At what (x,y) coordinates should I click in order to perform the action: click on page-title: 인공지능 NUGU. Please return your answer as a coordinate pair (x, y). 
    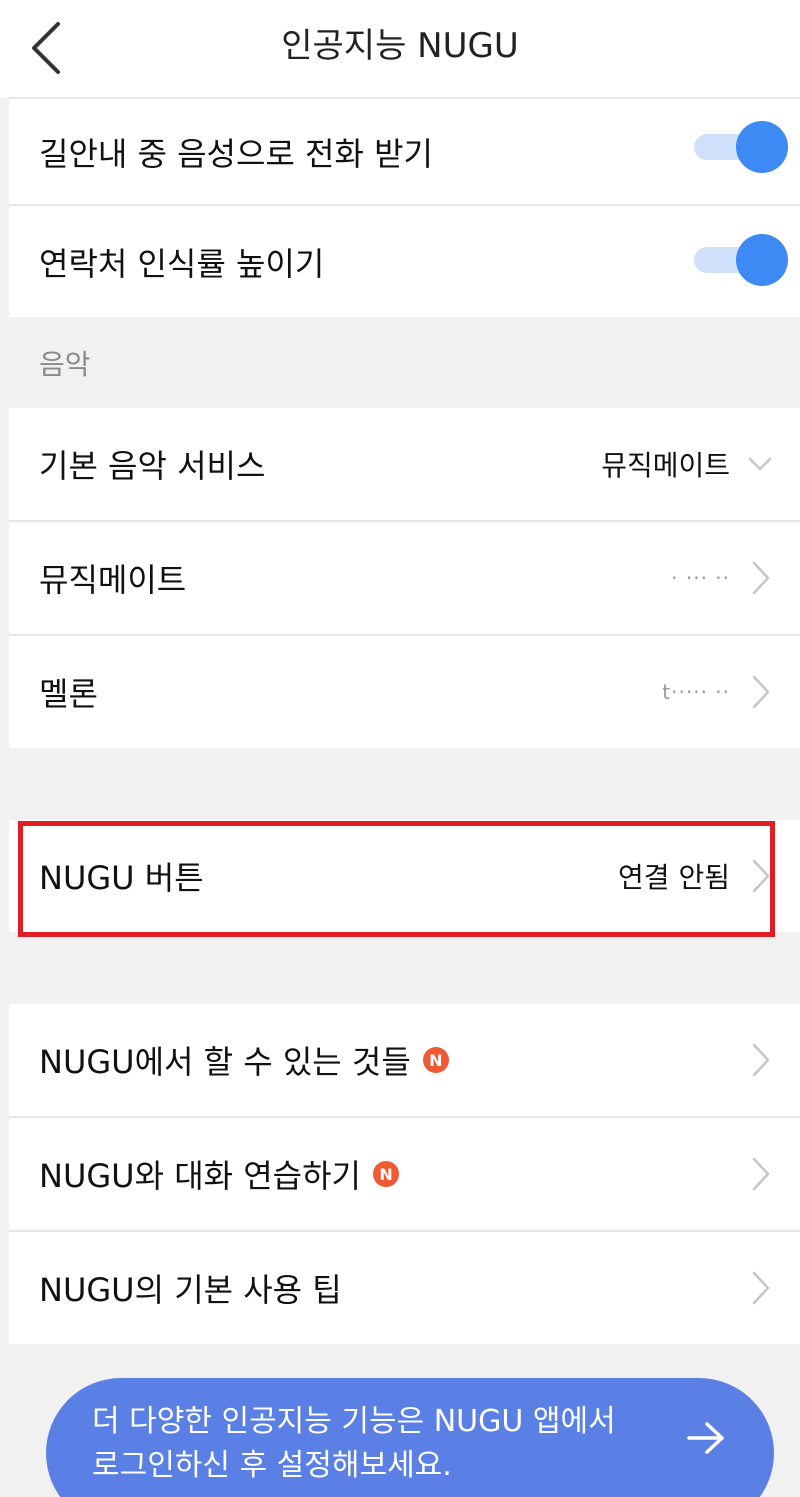
    Looking at the image, I should click on (400, 46).